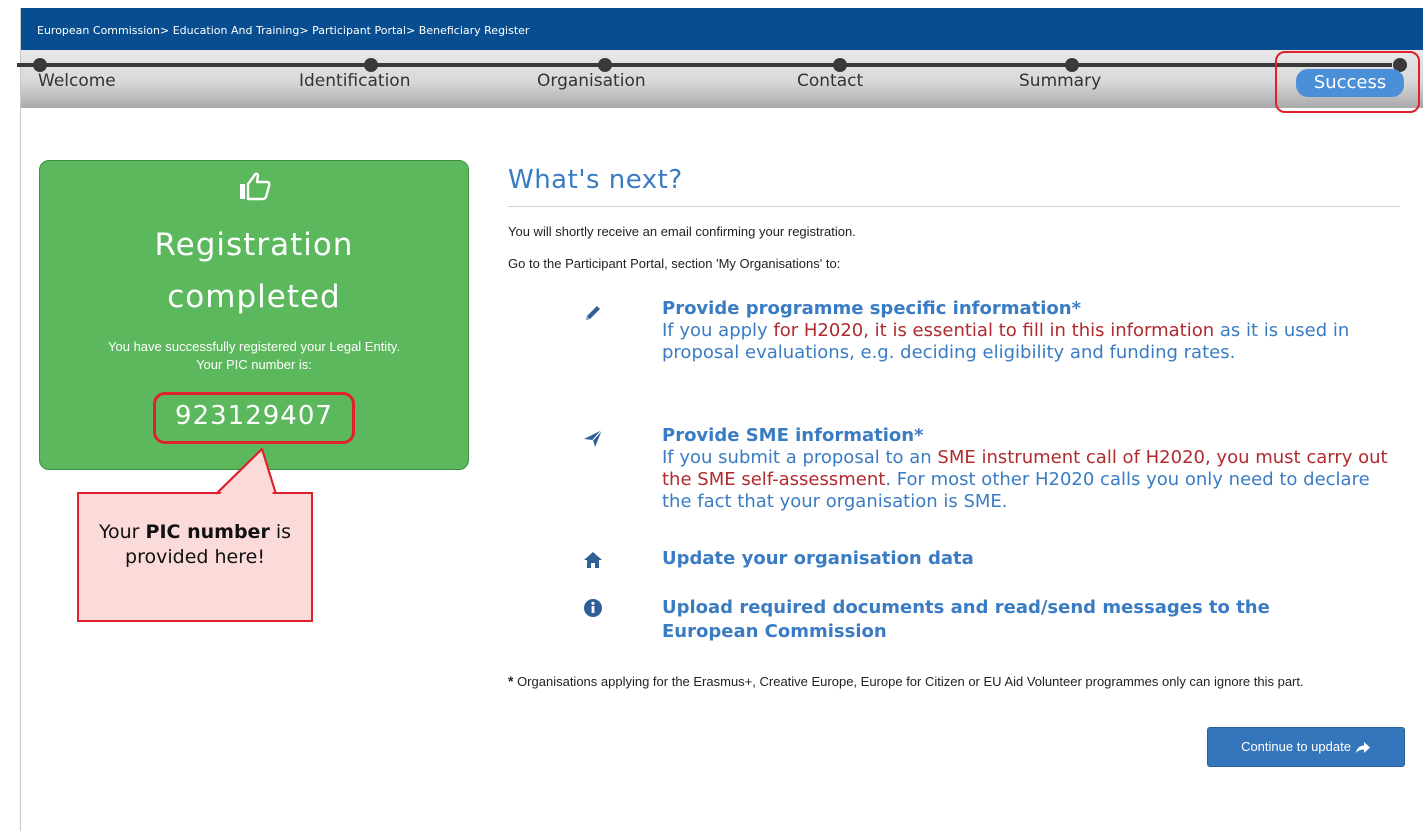 This screenshot has height=831, width=1423. What do you see at coordinates (255, 186) in the screenshot?
I see `thumbs-up-icon` at bounding box center [255, 186].